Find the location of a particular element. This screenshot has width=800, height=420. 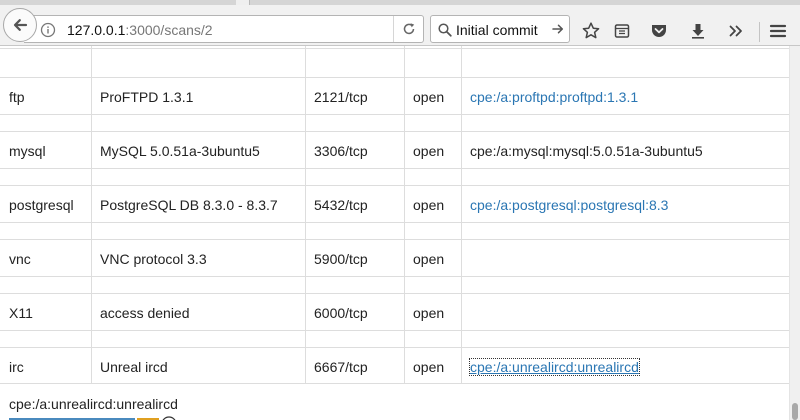

search-bar: Initial commit is located at coordinates (500, 29).